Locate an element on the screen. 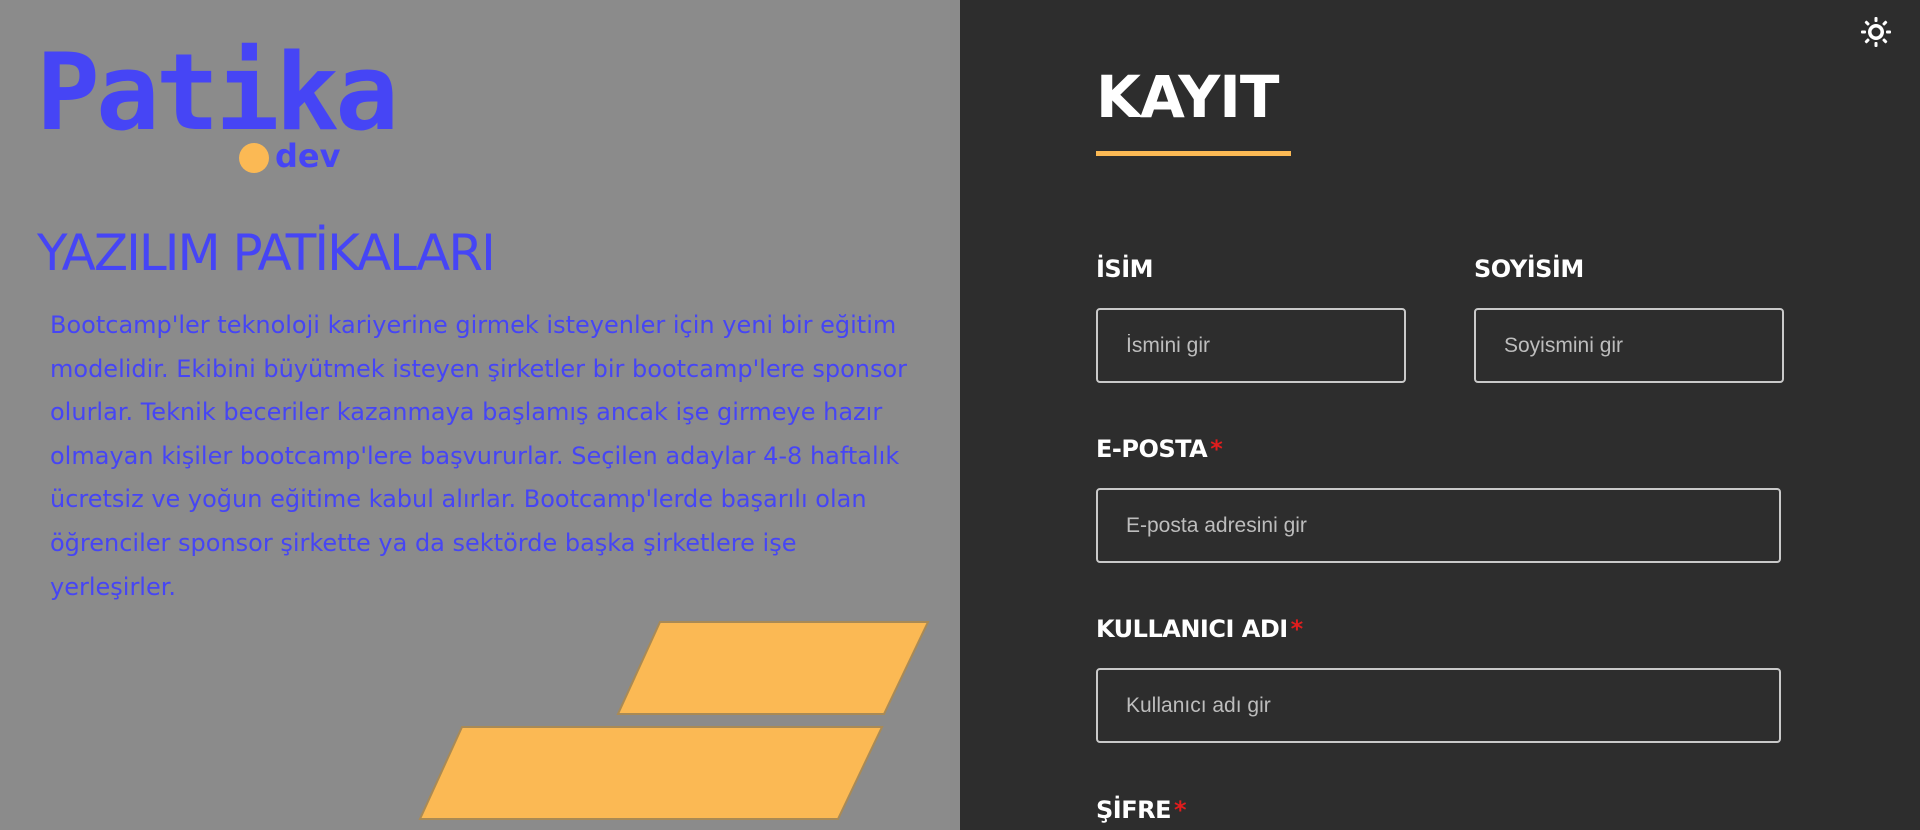 The width and height of the screenshot is (1920, 830). title-underline is located at coordinates (1193, 153).